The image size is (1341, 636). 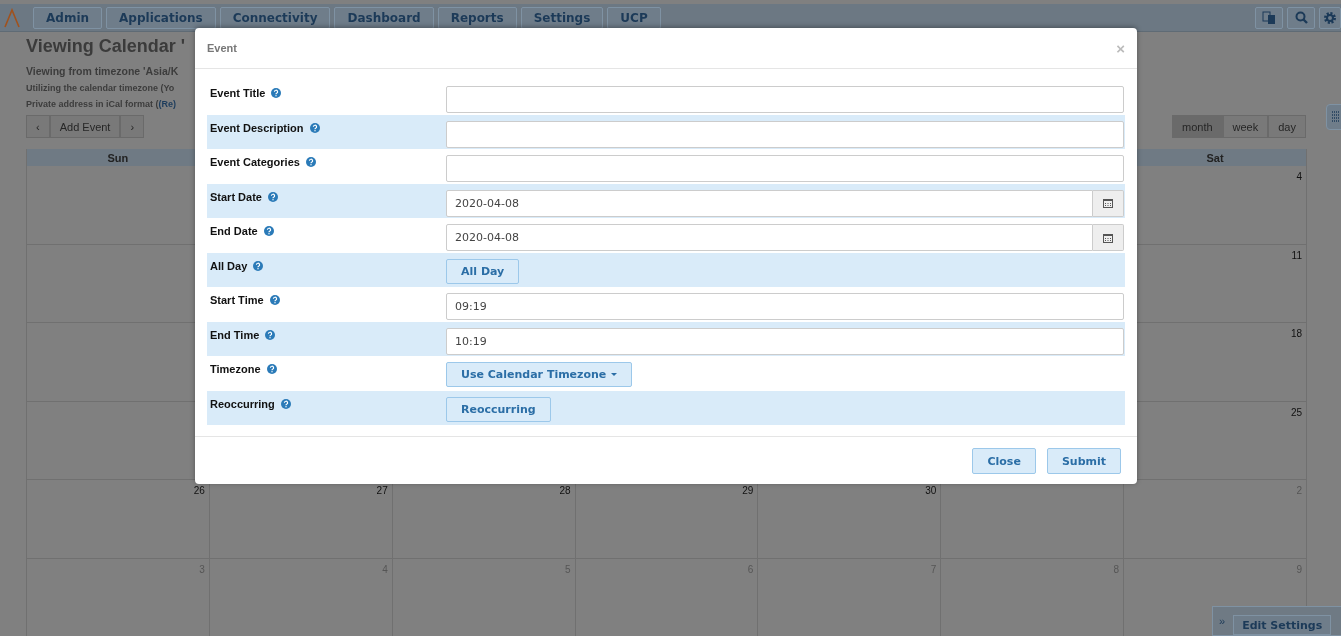 What do you see at coordinates (199, 490) in the screenshot?
I see `day-number: 26` at bounding box center [199, 490].